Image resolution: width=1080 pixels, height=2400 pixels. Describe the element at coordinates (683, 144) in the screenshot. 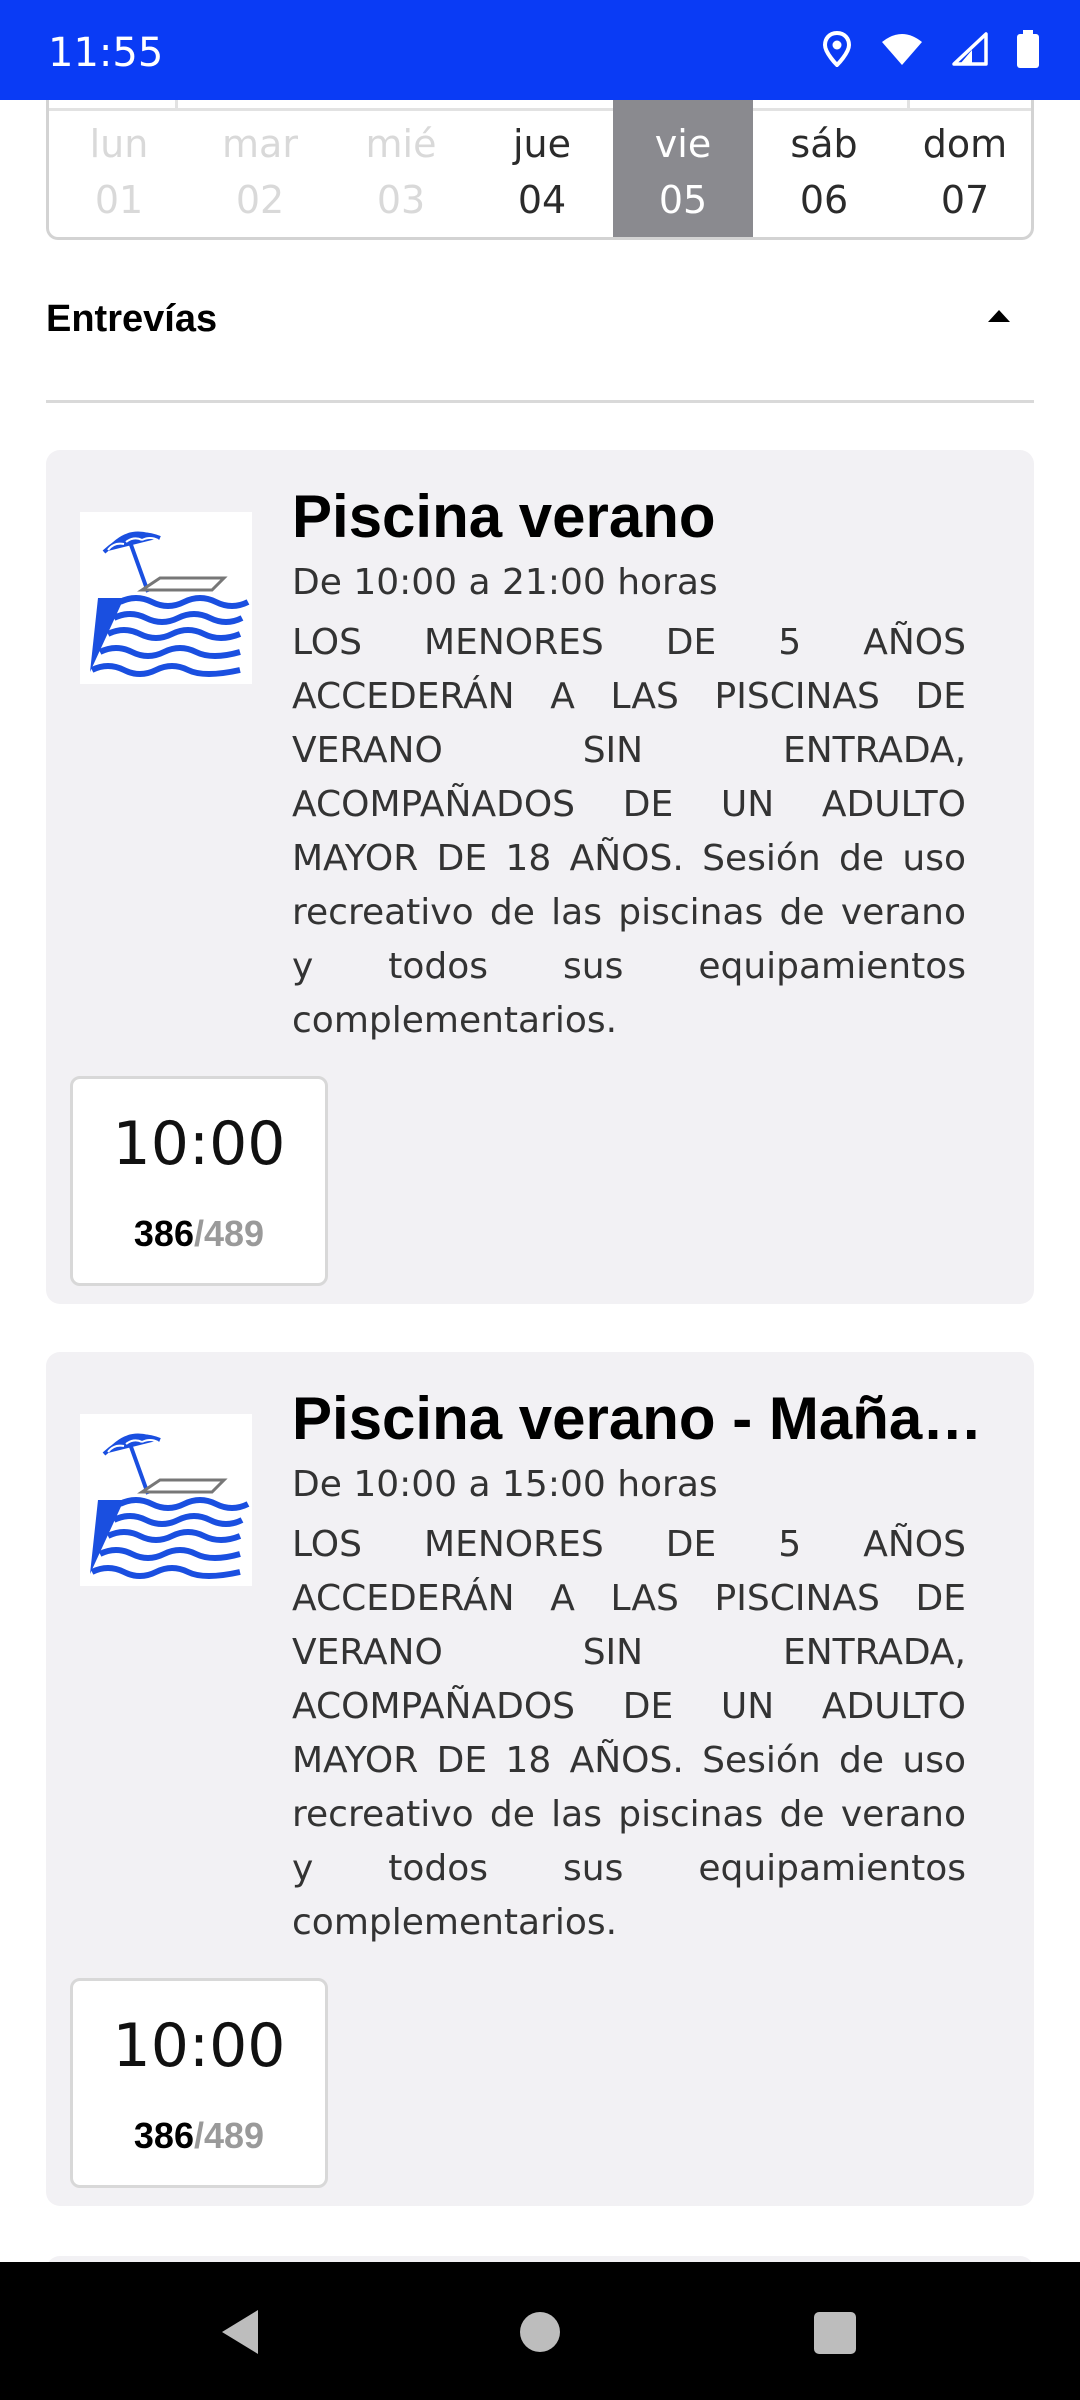

I see `day-name: vie` at that location.